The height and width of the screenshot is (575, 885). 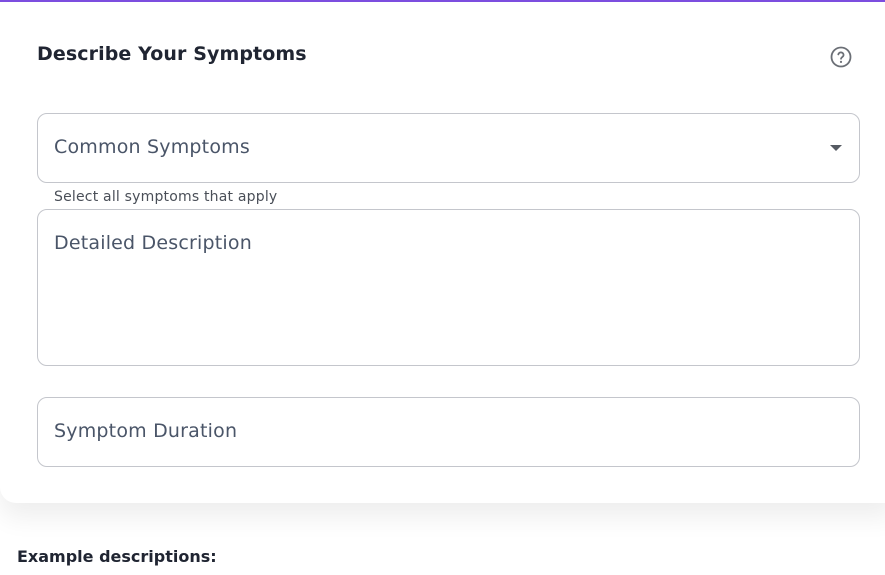 I want to click on symptom-duration-label: Symptom Duration, so click(x=146, y=431).